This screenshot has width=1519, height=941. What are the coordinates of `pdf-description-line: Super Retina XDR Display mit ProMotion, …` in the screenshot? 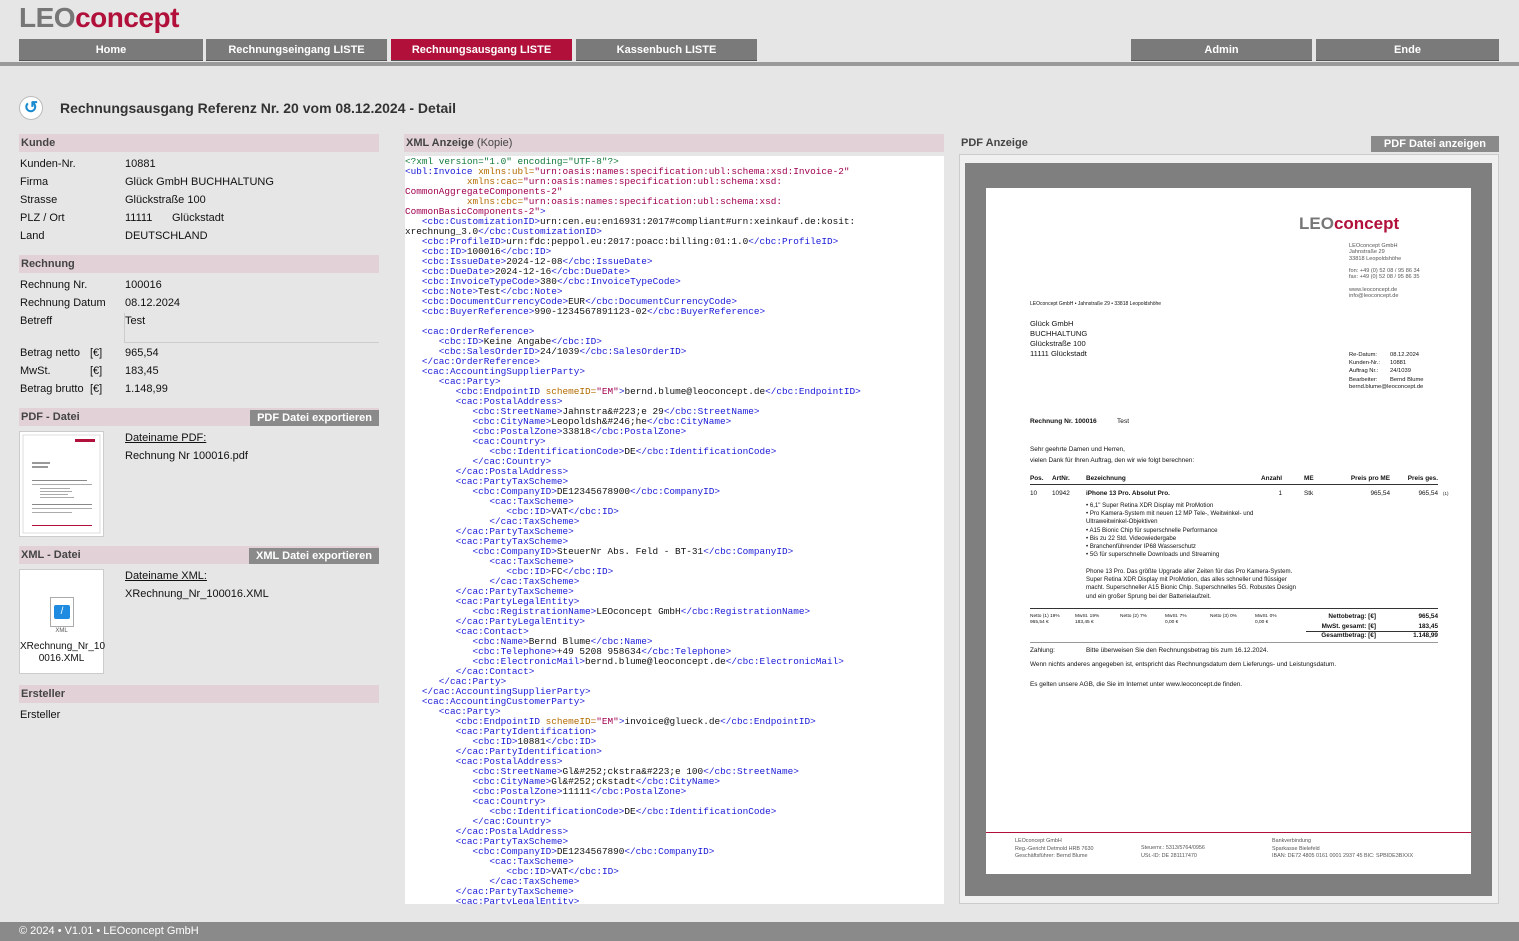 It's located at (1186, 580).